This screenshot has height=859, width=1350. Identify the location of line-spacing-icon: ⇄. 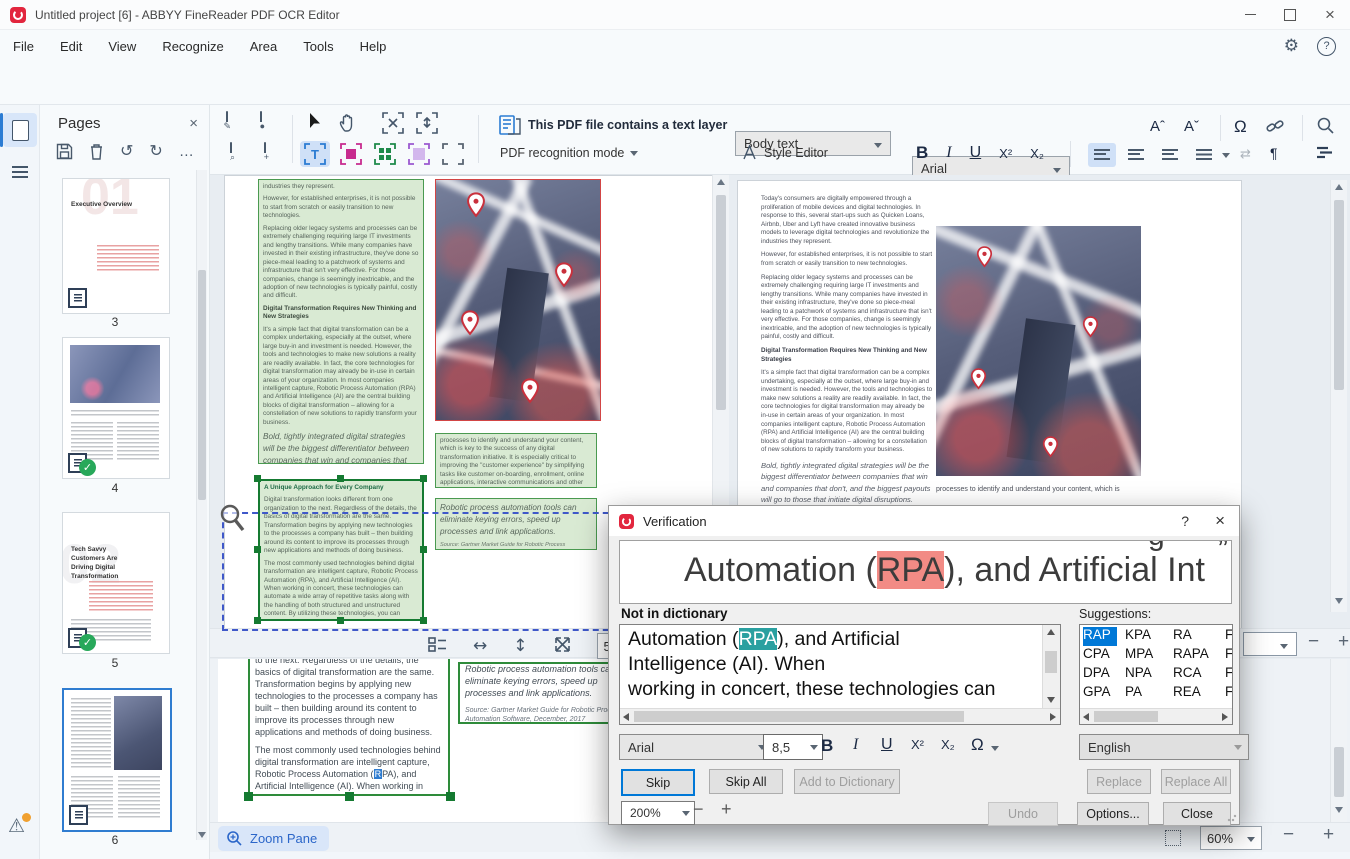
(1245, 154).